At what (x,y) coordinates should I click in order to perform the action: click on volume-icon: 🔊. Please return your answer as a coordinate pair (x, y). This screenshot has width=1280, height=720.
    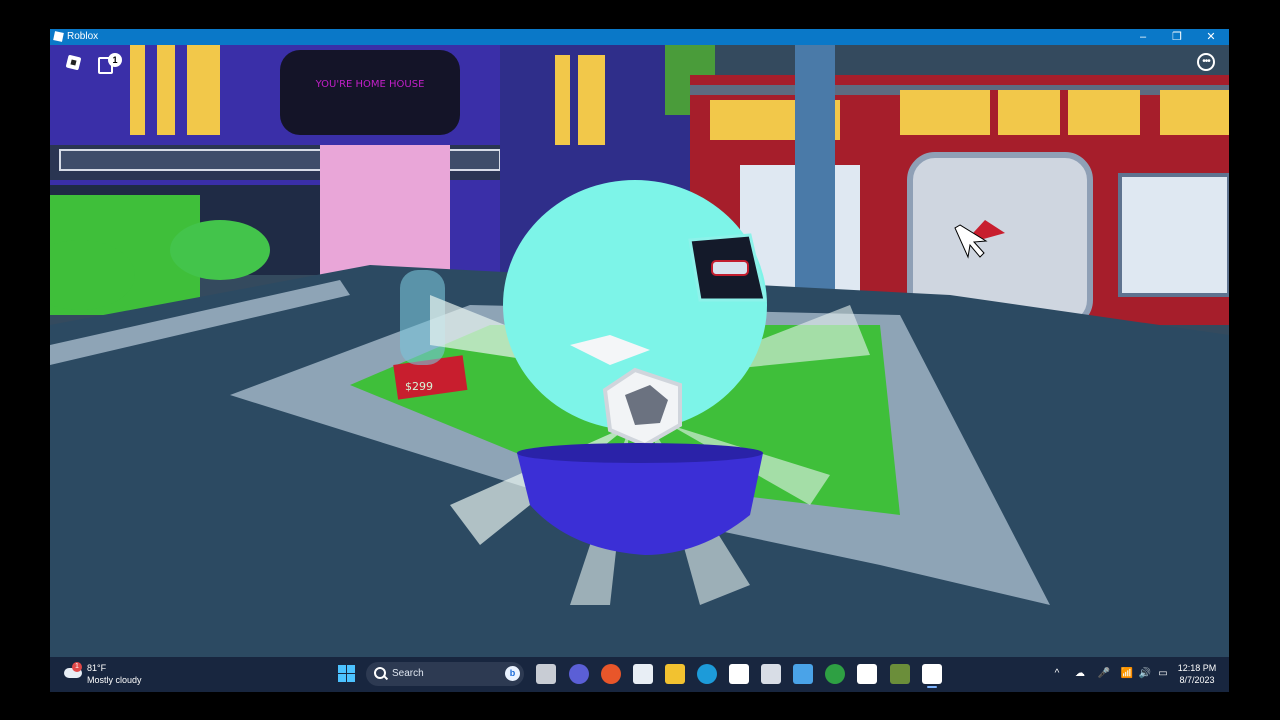
    Looking at the image, I should click on (1145, 674).